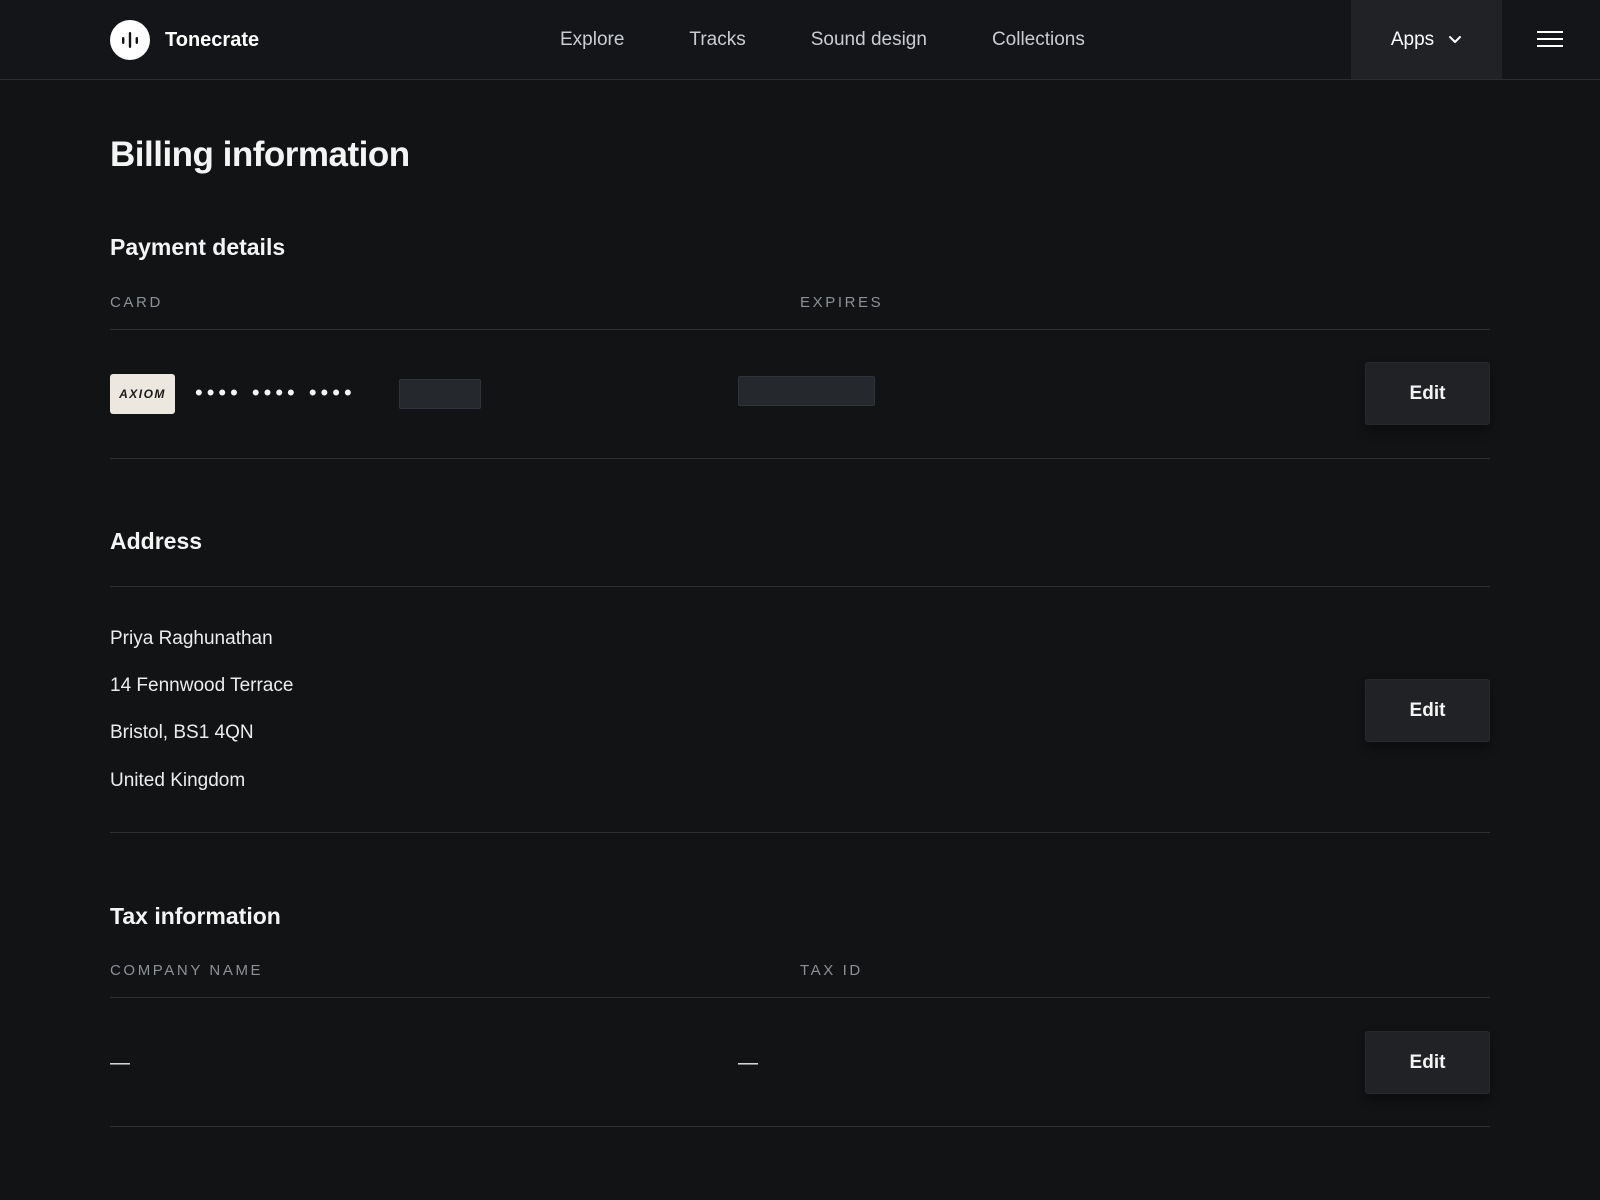 This screenshot has width=1600, height=1200. What do you see at coordinates (178, 780) in the screenshot?
I see `address-country: United Kingdom` at bounding box center [178, 780].